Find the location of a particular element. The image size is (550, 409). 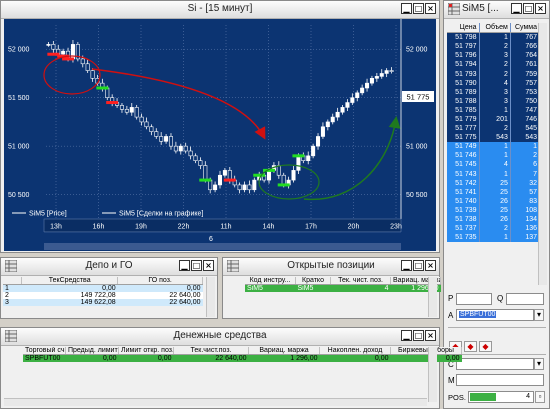

book-row-sell: 51 789 3 753 is located at coordinates (494, 92).